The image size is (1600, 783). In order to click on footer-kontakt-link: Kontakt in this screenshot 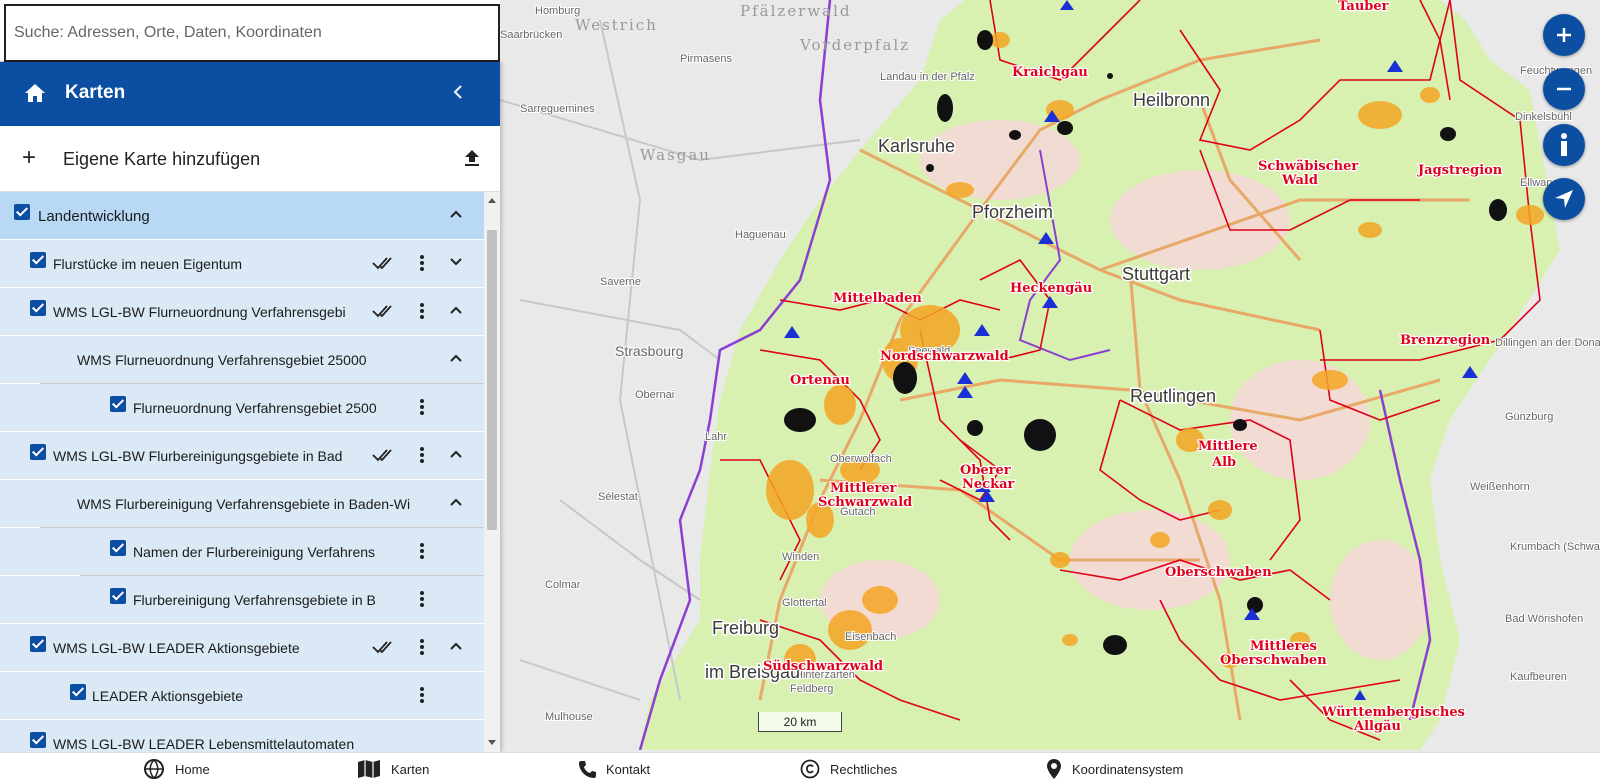, I will do `click(614, 769)`.